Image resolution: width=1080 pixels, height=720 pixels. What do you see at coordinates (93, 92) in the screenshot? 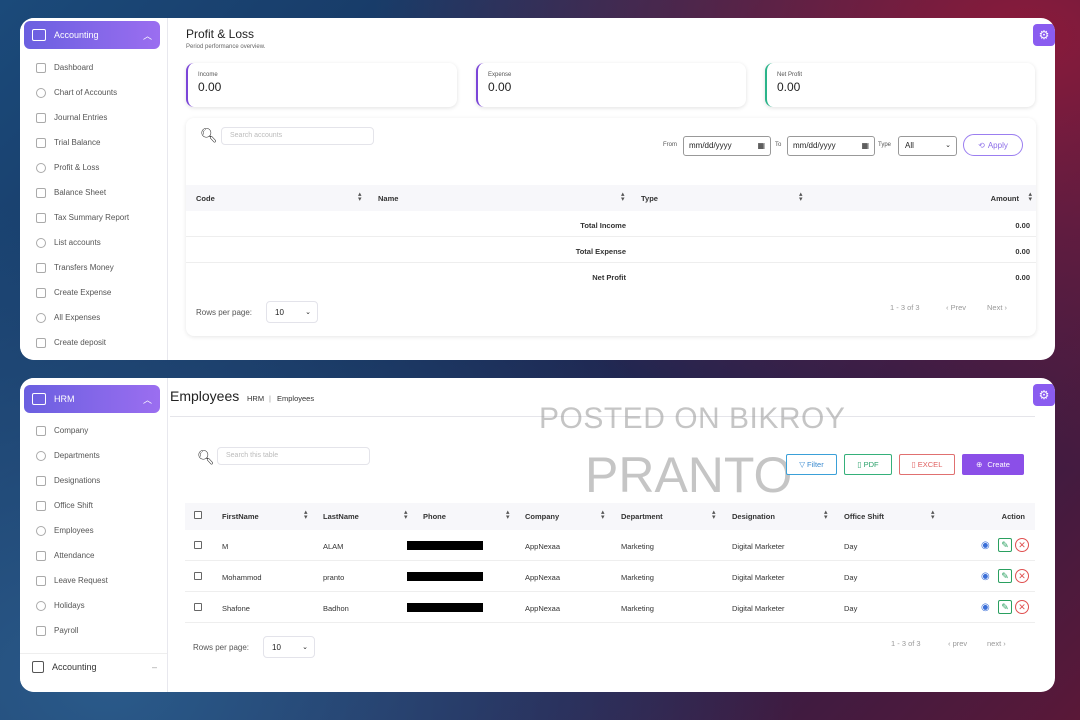
I see `sidebar-item-chart-of-accounts: Chart of Accounts` at bounding box center [93, 92].